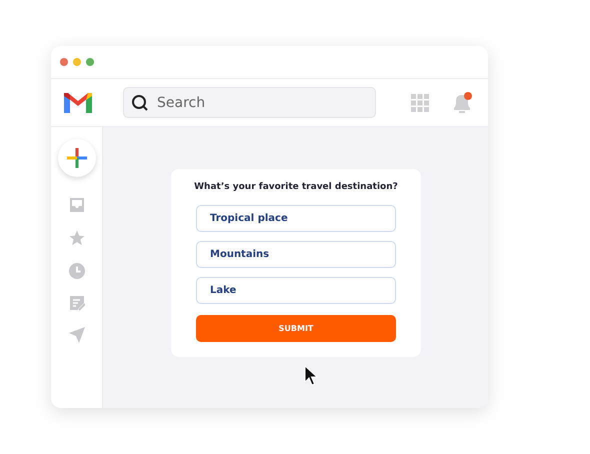 This screenshot has height=454, width=590. Describe the element at coordinates (77, 238) in the screenshot. I see `star-icon` at that location.